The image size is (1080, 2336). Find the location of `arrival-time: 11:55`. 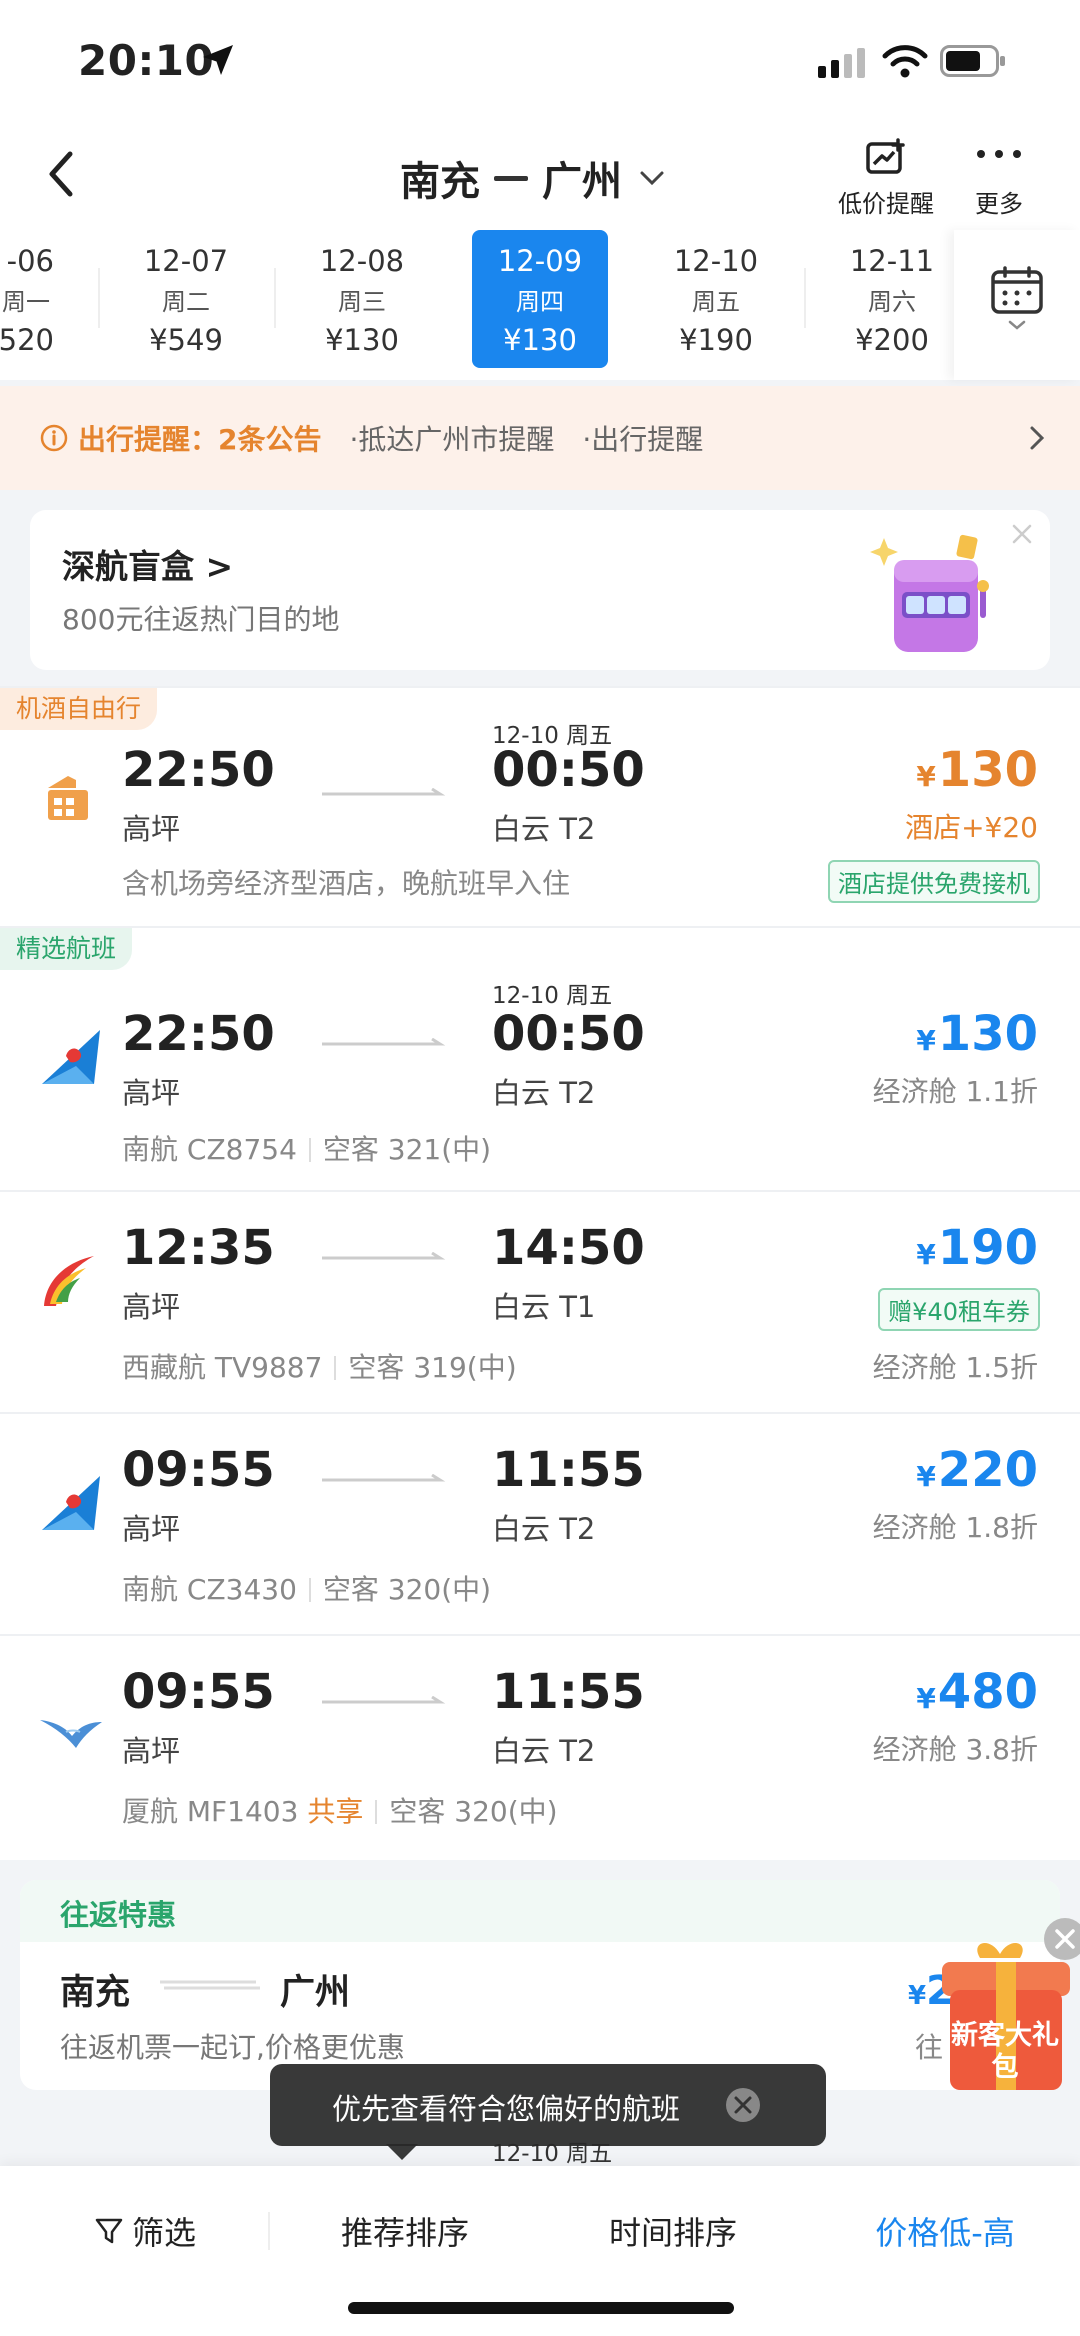

arrival-time: 11:55 is located at coordinates (568, 1470).